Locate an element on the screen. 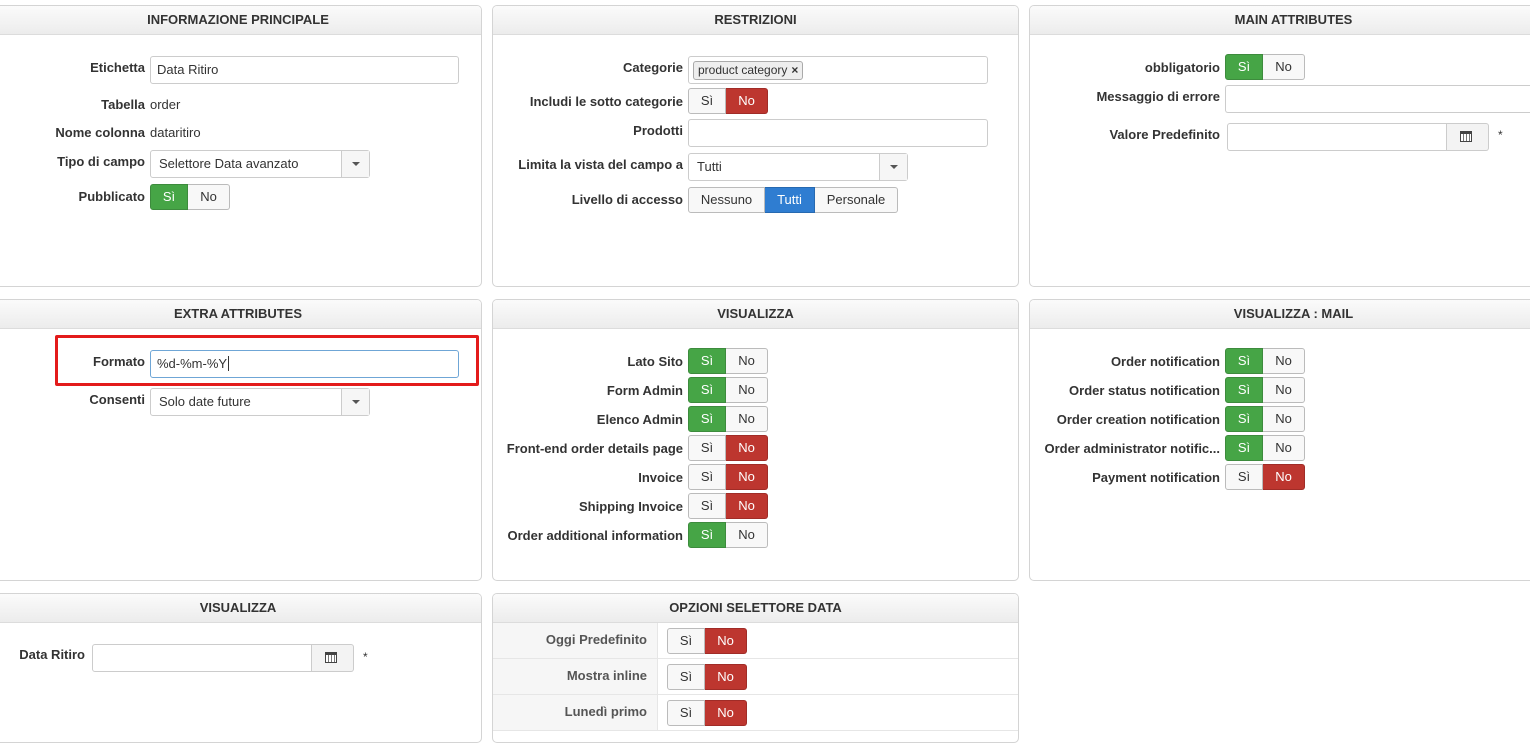 This screenshot has width=1530, height=743. valore-predefinito-input is located at coordinates (1337, 137).